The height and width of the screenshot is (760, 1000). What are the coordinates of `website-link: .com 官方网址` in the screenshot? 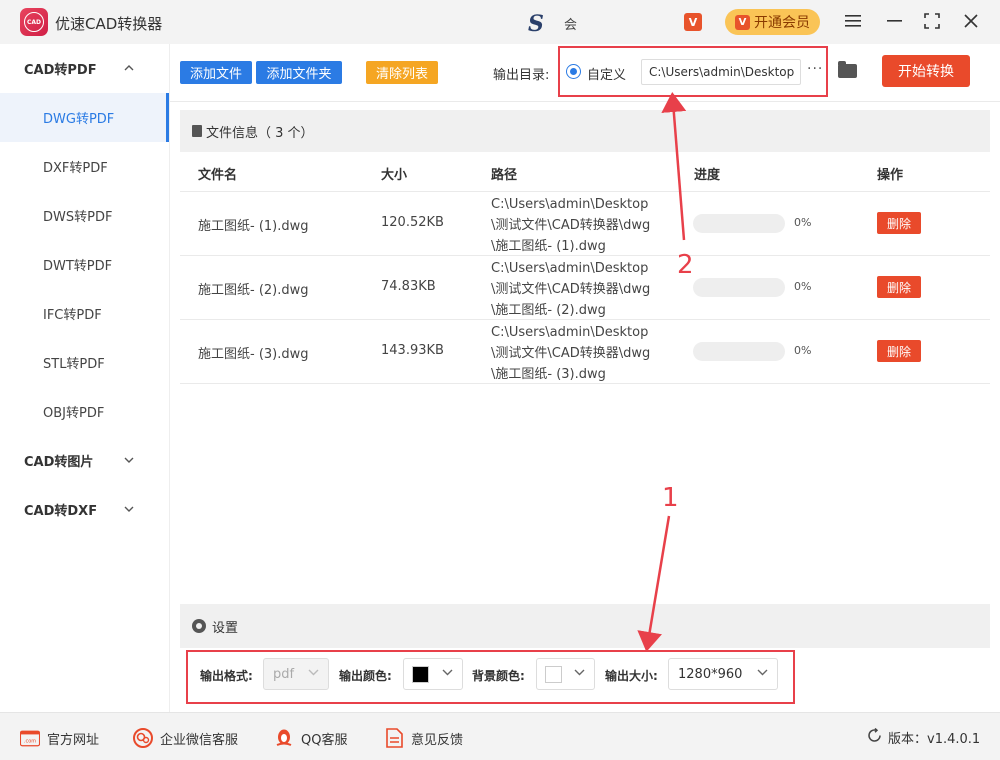 It's located at (59, 738).